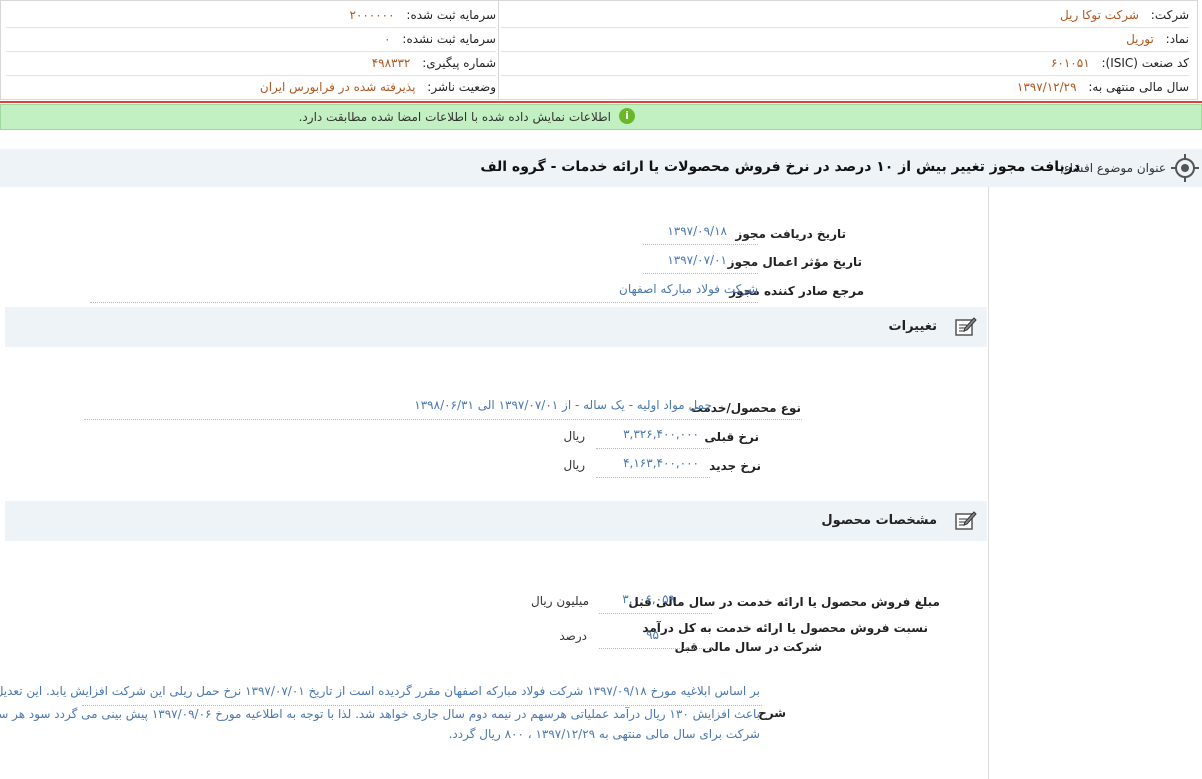 The width and height of the screenshot is (1202, 779). Describe the element at coordinates (661, 463) in the screenshot. I see `new-rate-value: ۴,۱۶۳,۴۰۰,۰۰۰` at that location.